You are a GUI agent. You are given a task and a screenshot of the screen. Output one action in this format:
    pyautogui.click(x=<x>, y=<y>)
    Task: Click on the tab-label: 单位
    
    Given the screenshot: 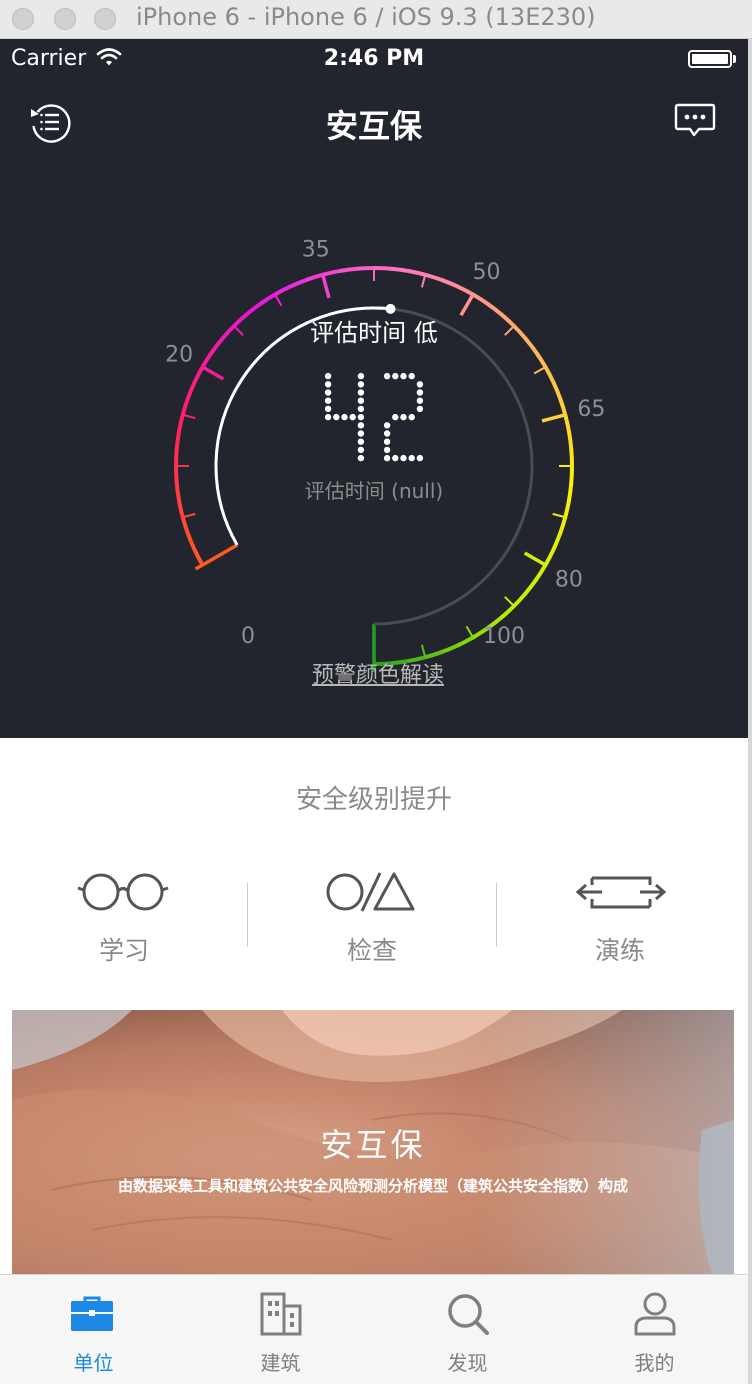 What is the action you would take?
    pyautogui.click(x=93, y=1363)
    